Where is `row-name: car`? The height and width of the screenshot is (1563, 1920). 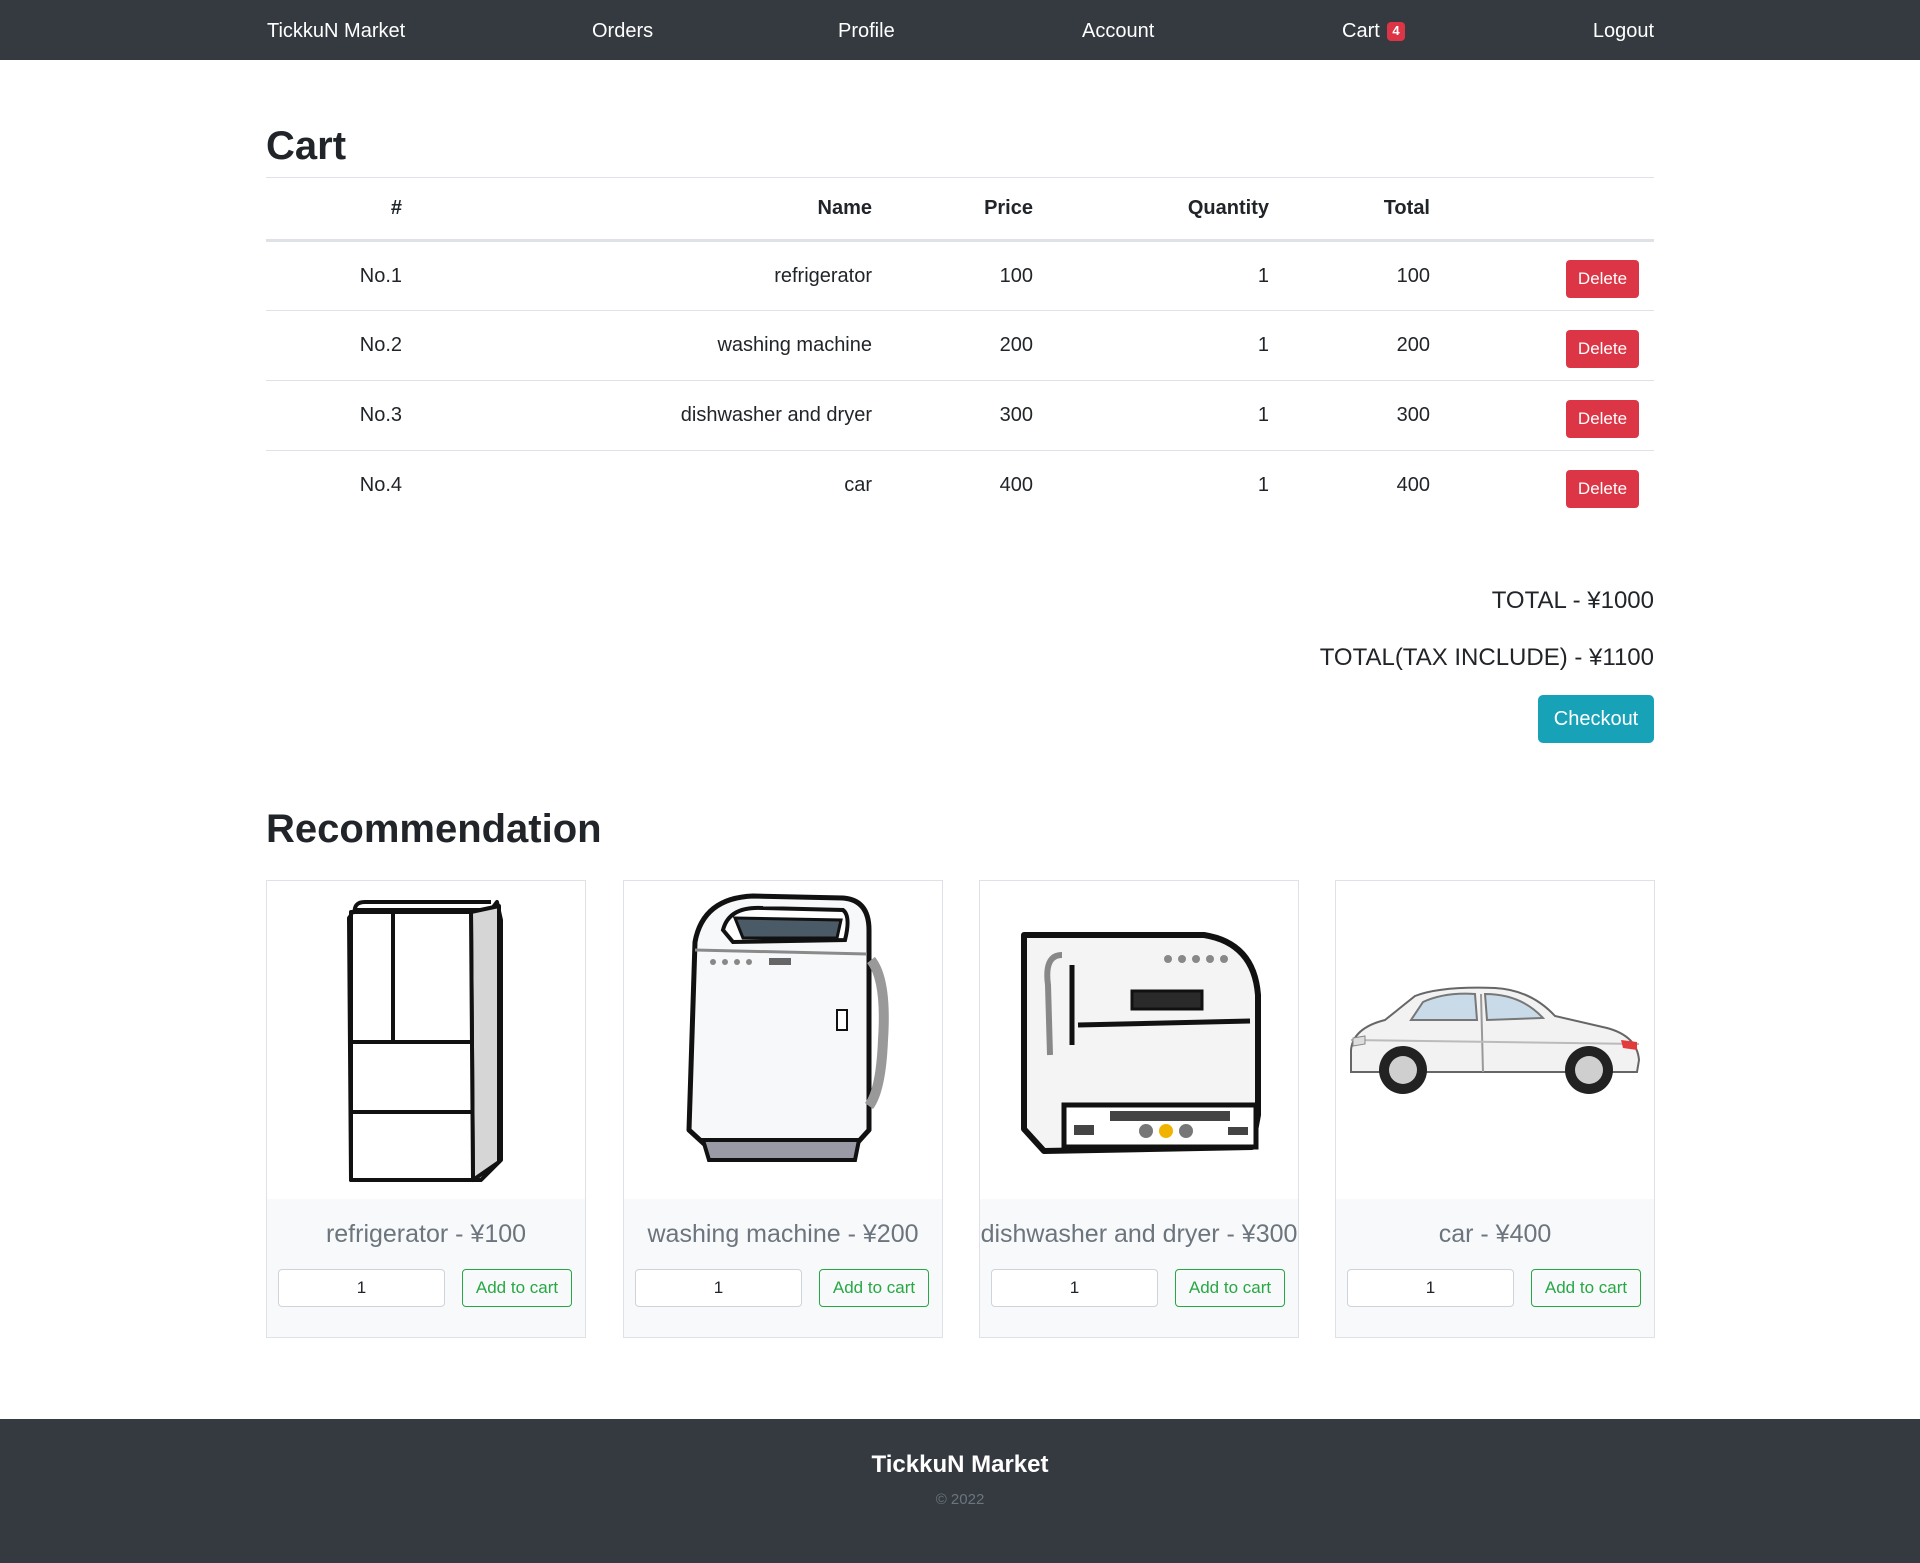 row-name: car is located at coordinates (637, 485).